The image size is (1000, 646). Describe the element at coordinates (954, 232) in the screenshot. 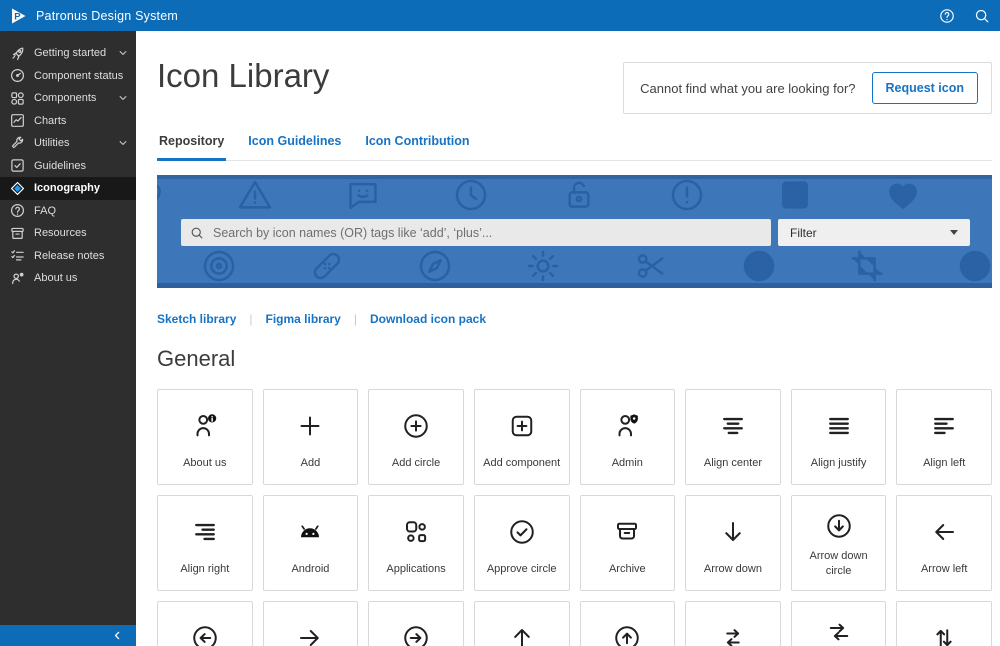

I see `caret-down-icon` at that location.